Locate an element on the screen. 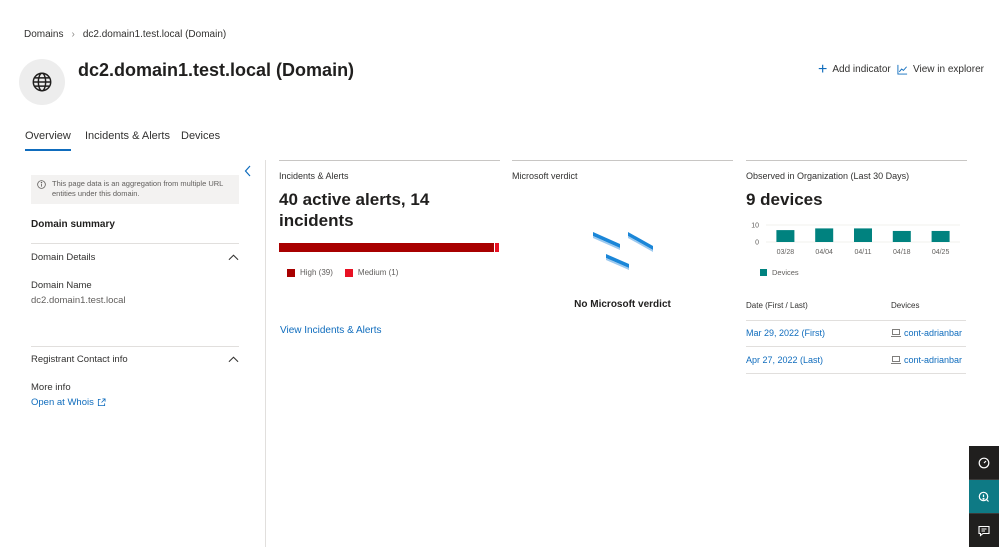 The image size is (999, 547). column-header-date: Date (First / Last) is located at coordinates (777, 305).